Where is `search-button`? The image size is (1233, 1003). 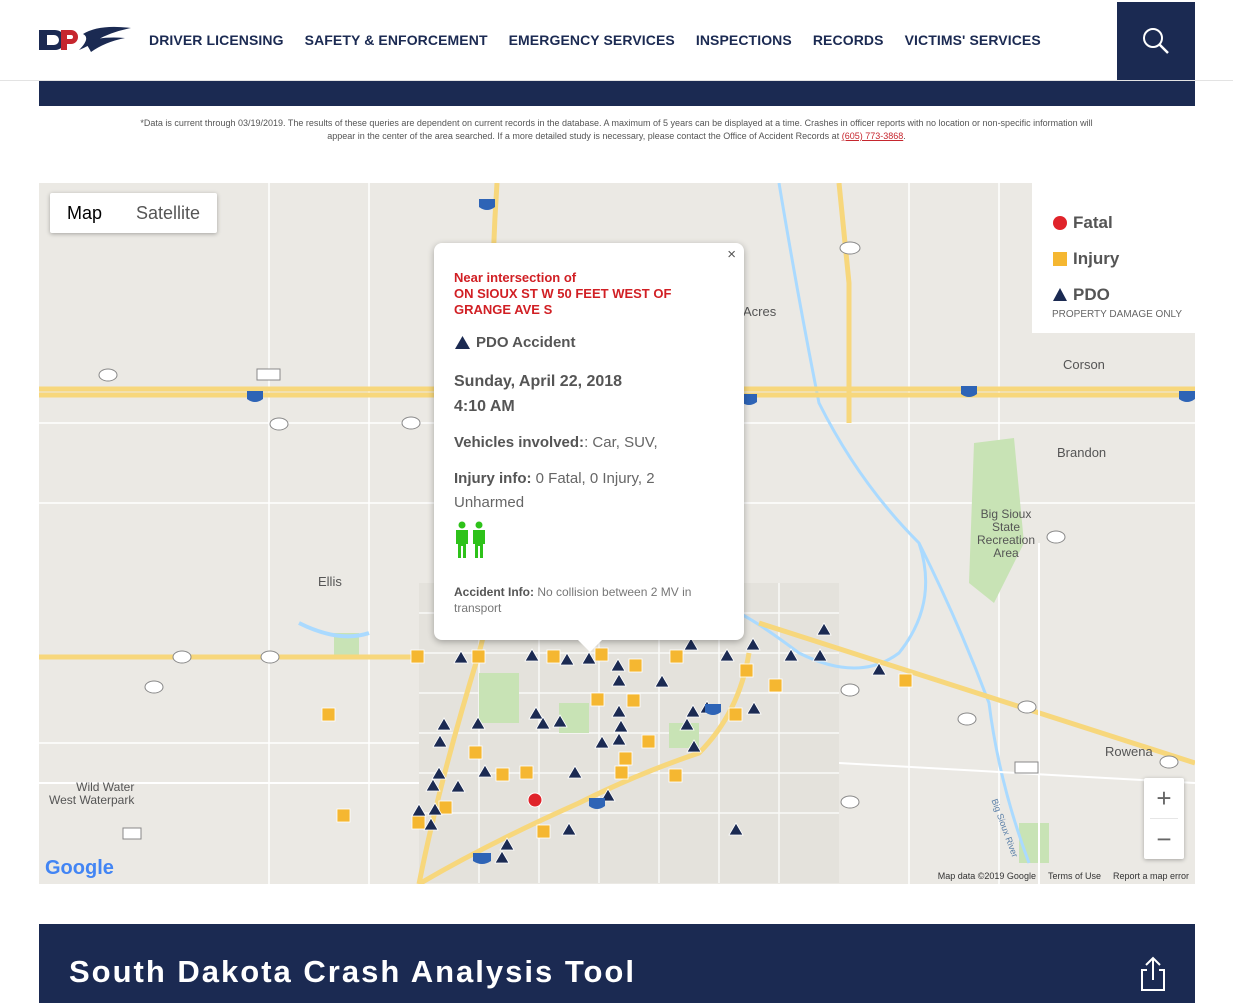 search-button is located at coordinates (1156, 41).